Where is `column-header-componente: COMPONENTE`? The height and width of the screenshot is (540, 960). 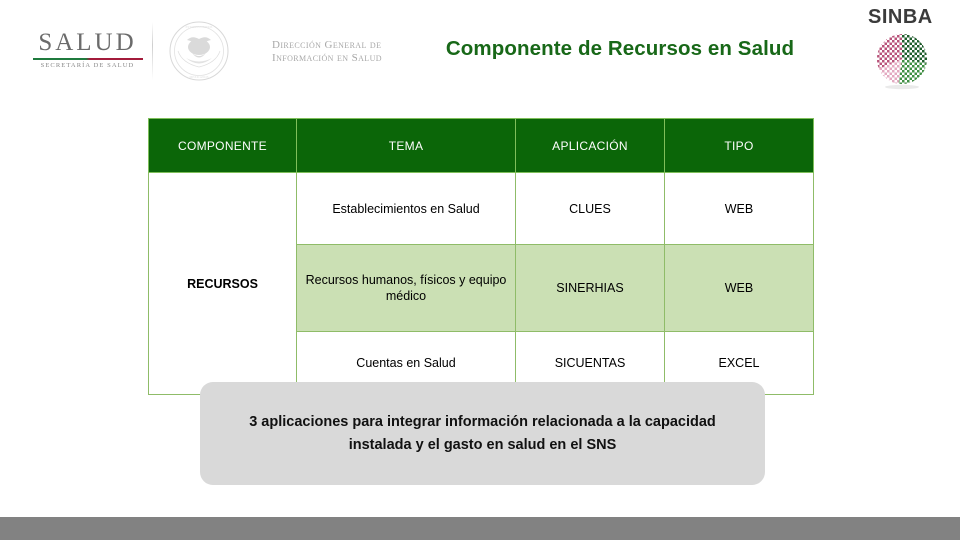
column-header-componente: COMPONENTE is located at coordinates (222, 145).